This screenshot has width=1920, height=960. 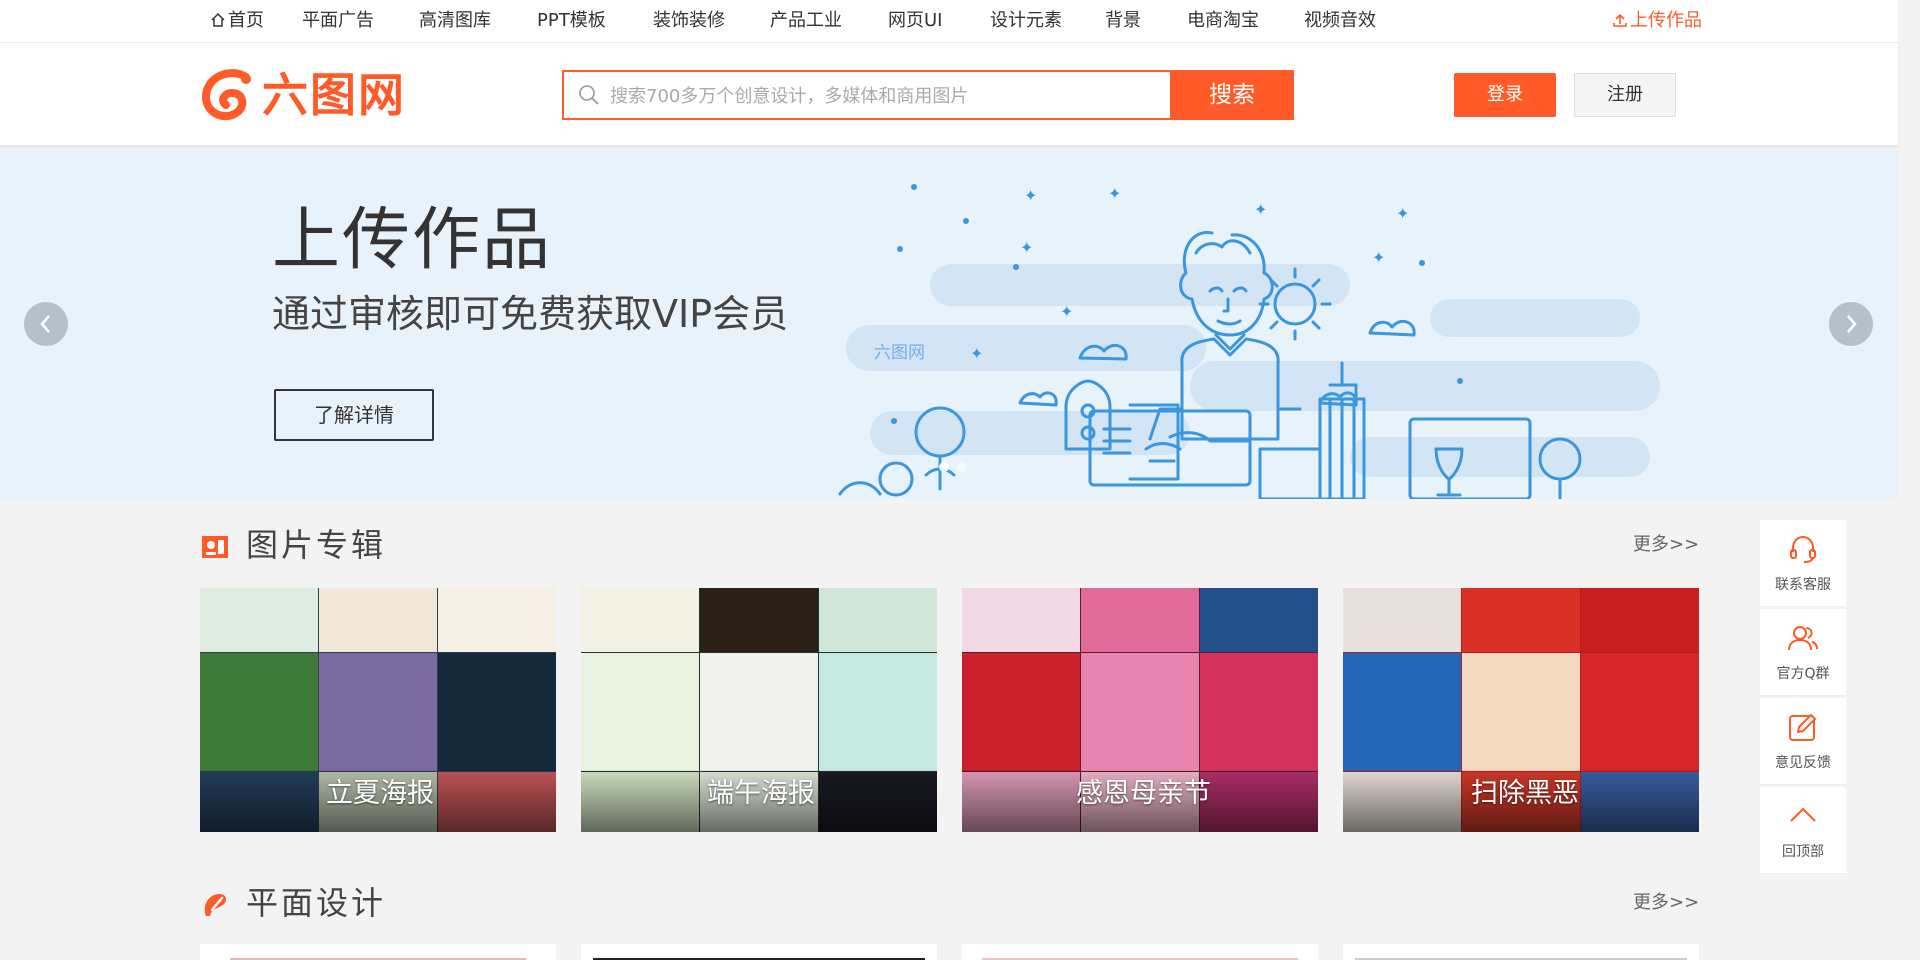 I want to click on album-card-anti-crime: 扫除黑恶, so click(x=1521, y=710).